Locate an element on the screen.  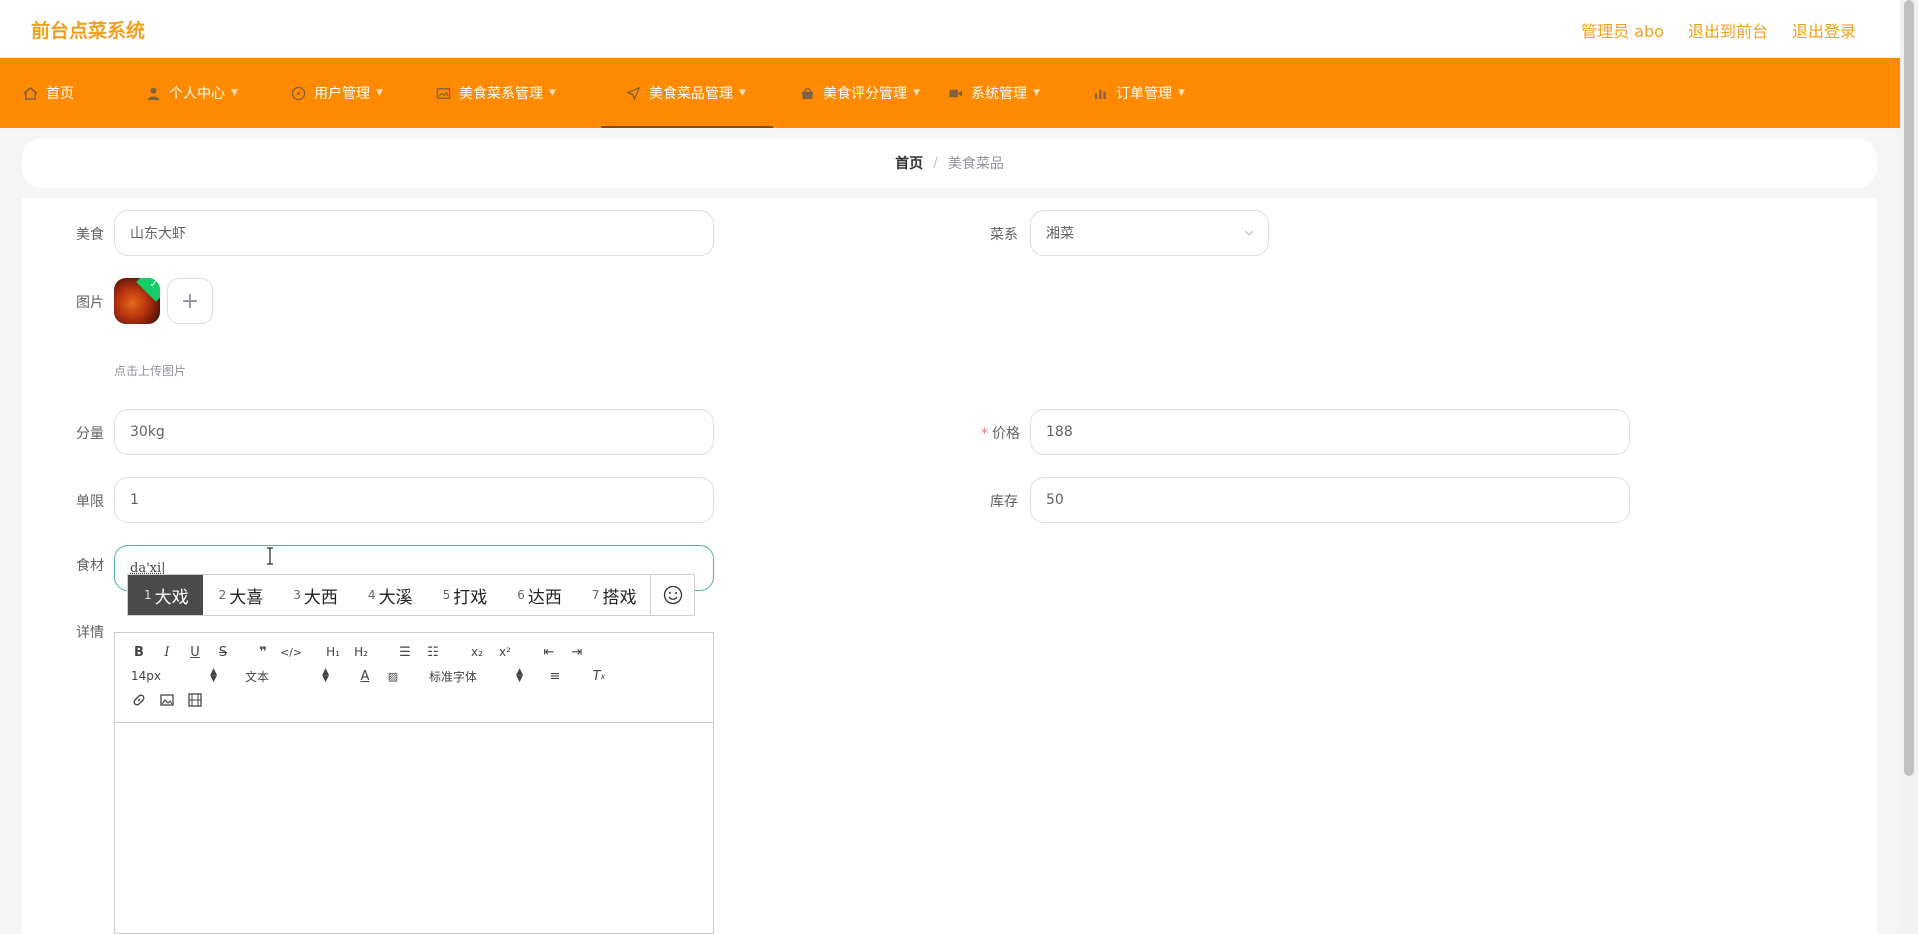
text-color-button: A is located at coordinates (365, 676).